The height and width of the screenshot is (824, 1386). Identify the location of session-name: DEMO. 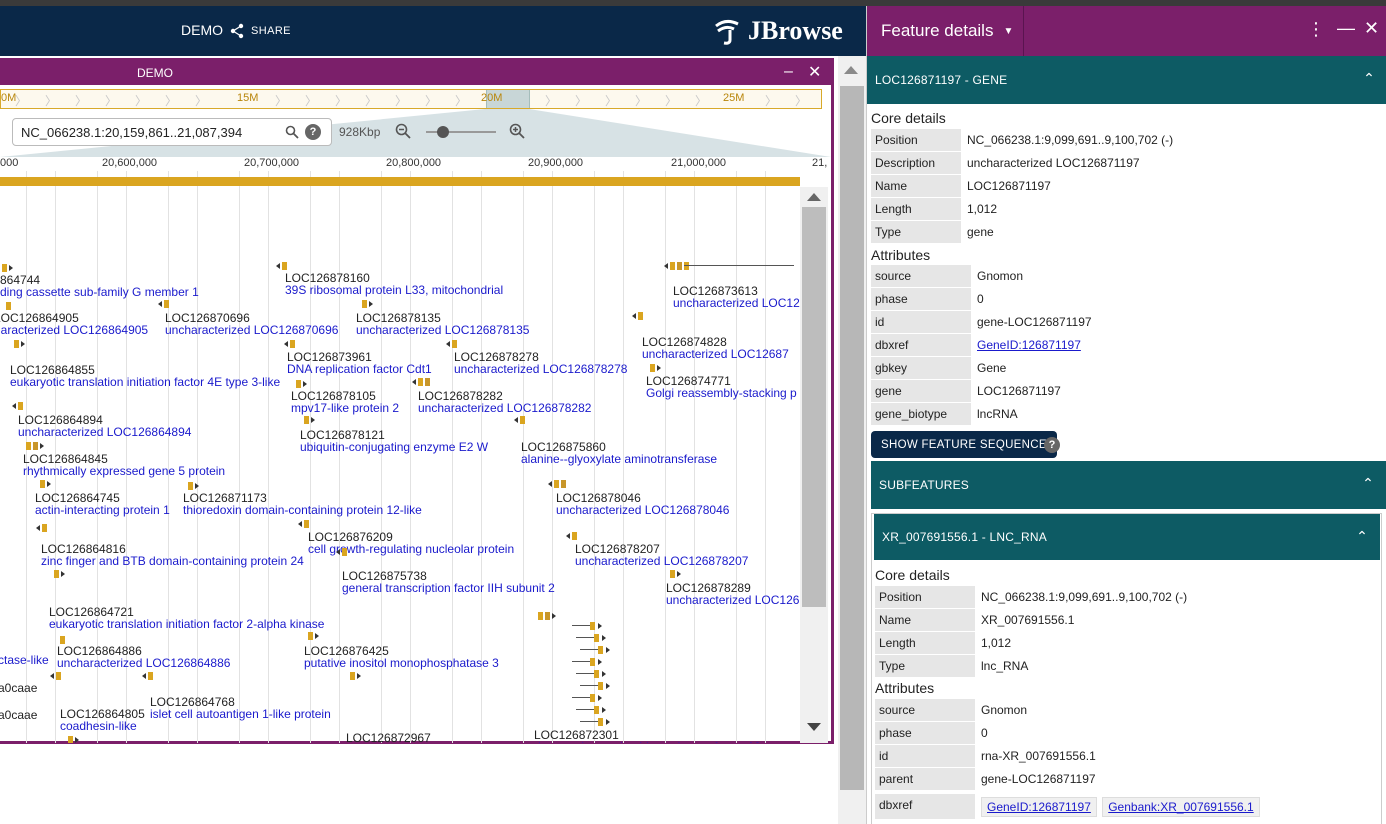
(202, 30).